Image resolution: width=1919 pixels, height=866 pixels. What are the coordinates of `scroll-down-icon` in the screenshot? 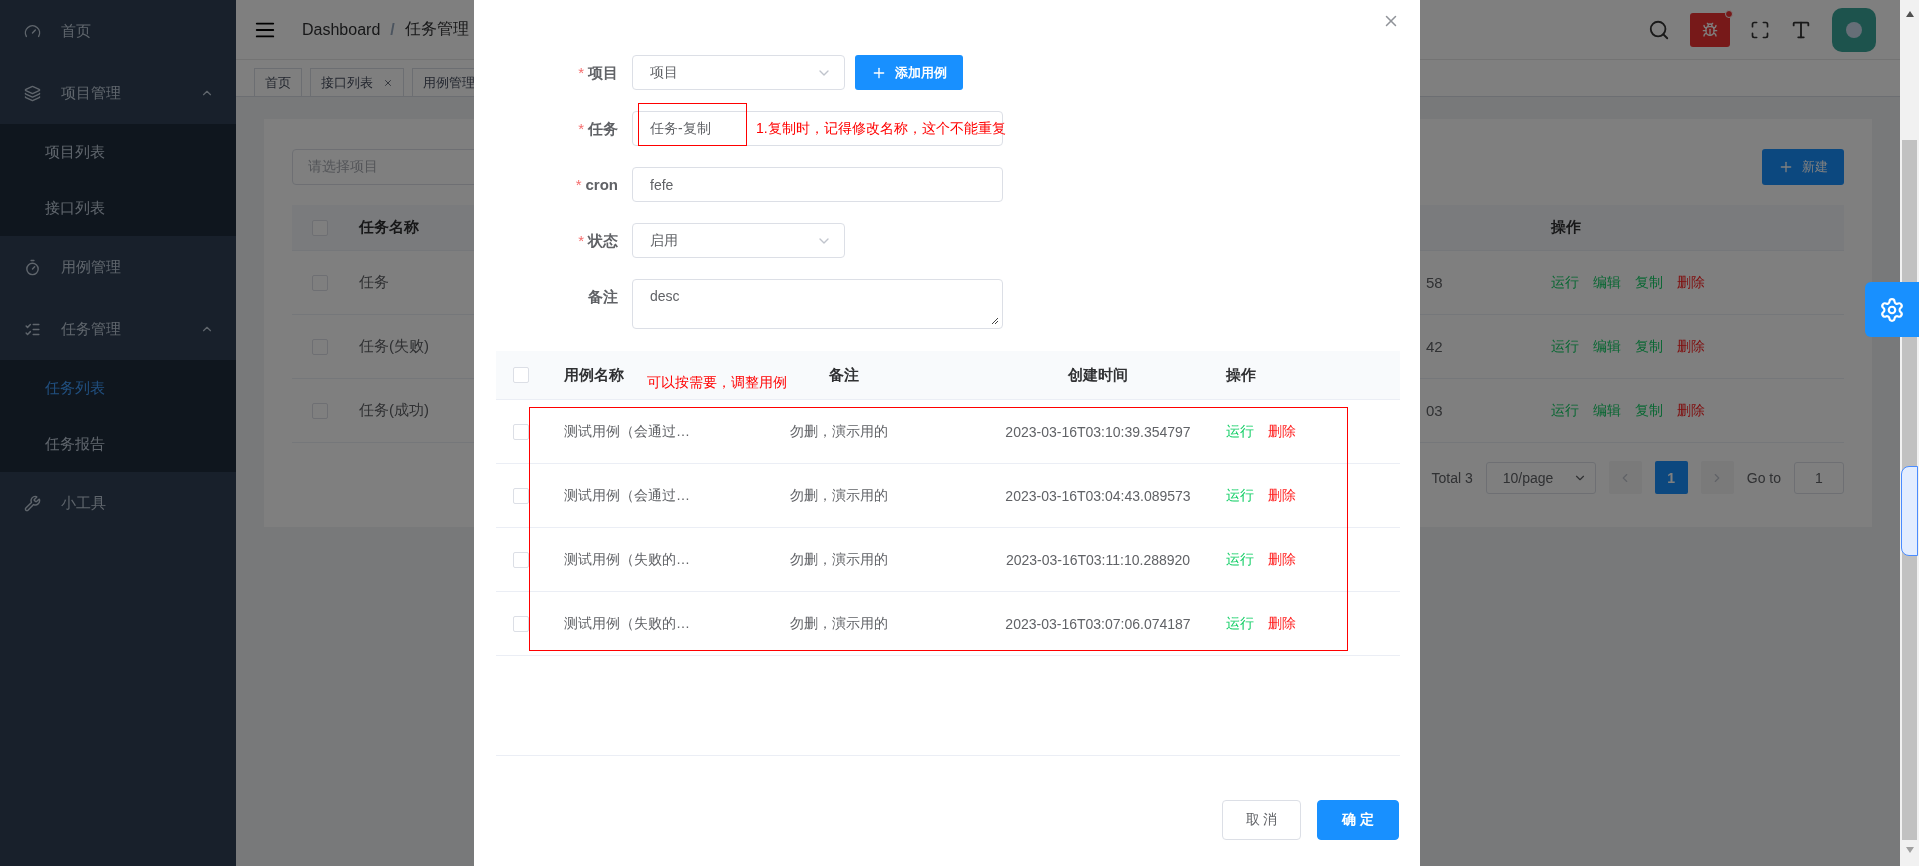 It's located at (1909, 850).